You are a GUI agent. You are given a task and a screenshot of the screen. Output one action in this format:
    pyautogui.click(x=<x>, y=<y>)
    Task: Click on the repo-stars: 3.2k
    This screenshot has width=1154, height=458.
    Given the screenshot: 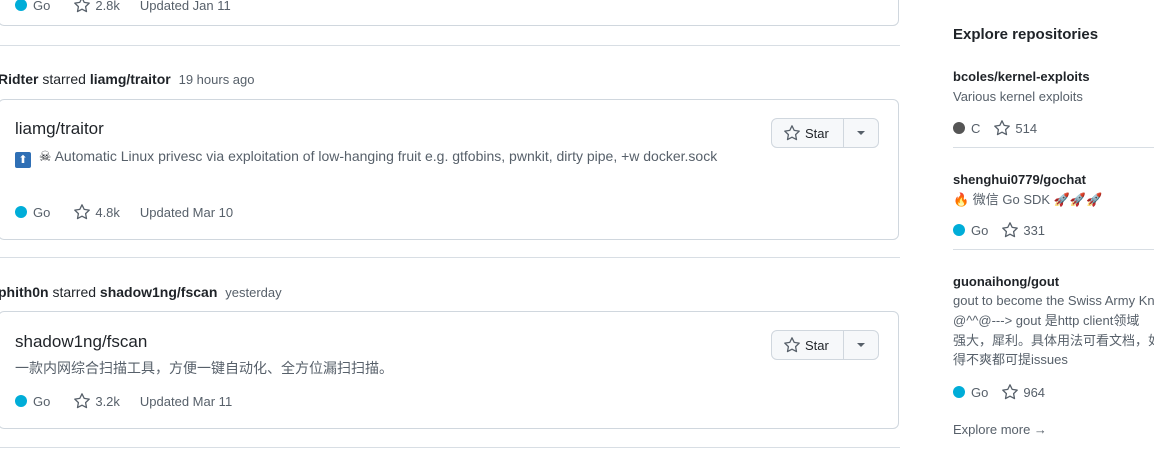 What is the action you would take?
    pyautogui.click(x=97, y=401)
    